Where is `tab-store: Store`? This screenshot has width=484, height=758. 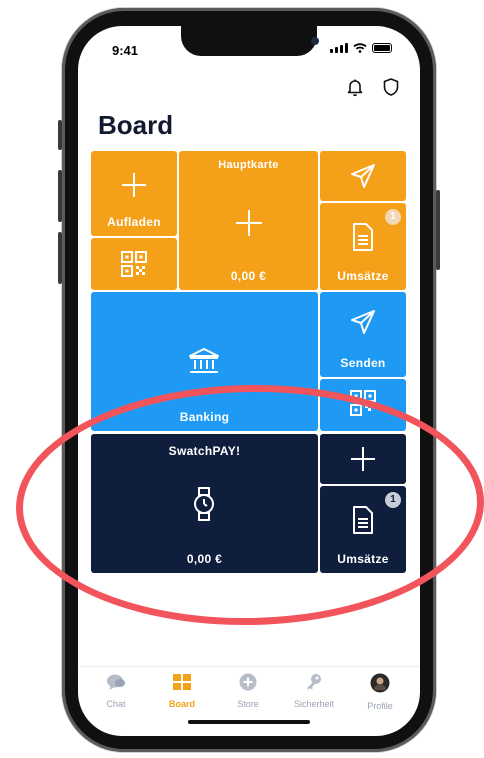 tab-store: Store is located at coordinates (248, 691).